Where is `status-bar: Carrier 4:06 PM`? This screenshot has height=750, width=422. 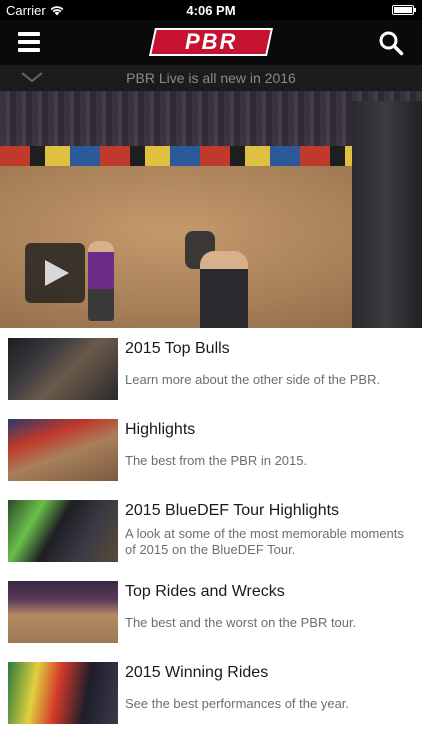
status-bar: Carrier 4:06 PM is located at coordinates (211, 10).